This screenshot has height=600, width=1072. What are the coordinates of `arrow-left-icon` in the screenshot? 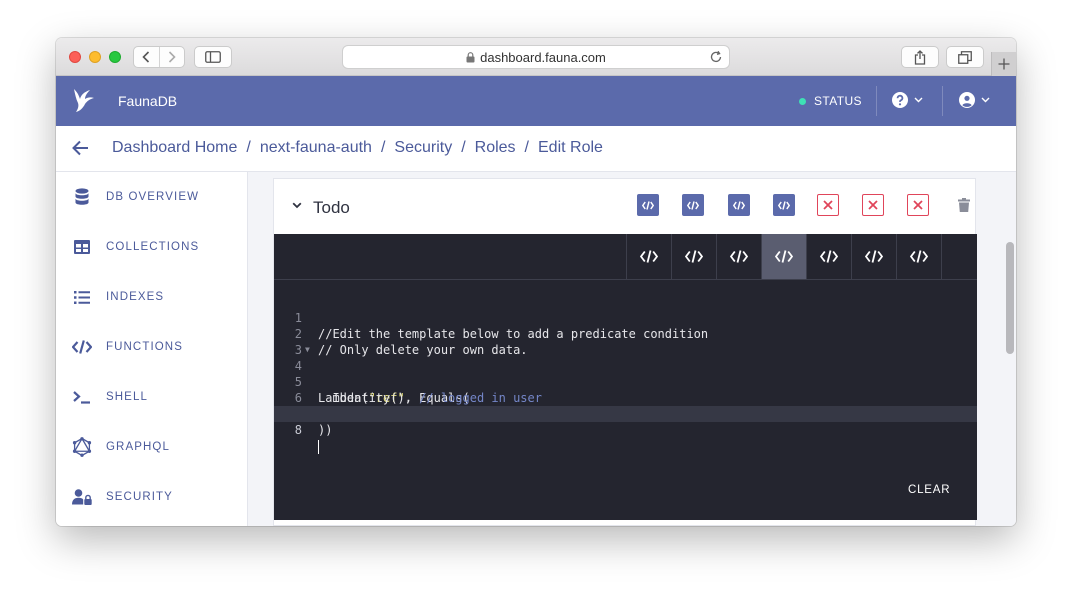 It's located at (80, 148).